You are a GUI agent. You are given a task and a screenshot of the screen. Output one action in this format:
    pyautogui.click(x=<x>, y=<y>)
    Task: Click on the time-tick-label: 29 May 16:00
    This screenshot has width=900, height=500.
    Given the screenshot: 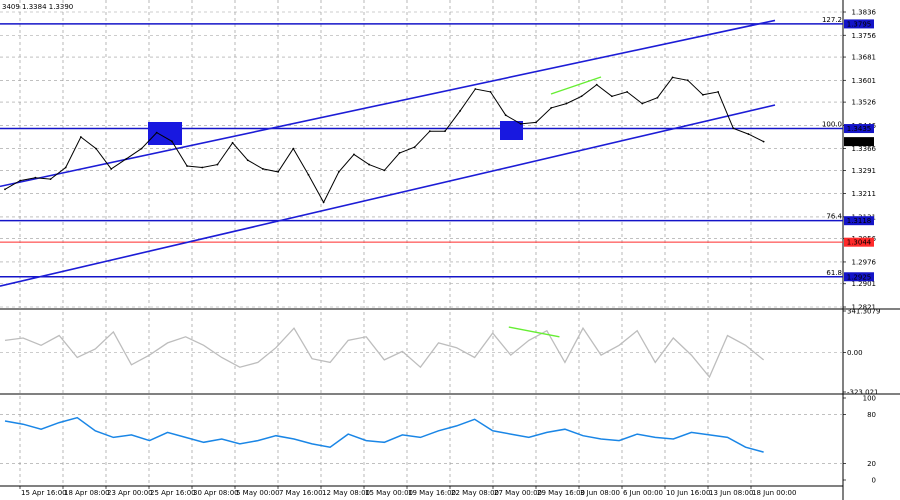 What is the action you would take?
    pyautogui.click(x=561, y=493)
    